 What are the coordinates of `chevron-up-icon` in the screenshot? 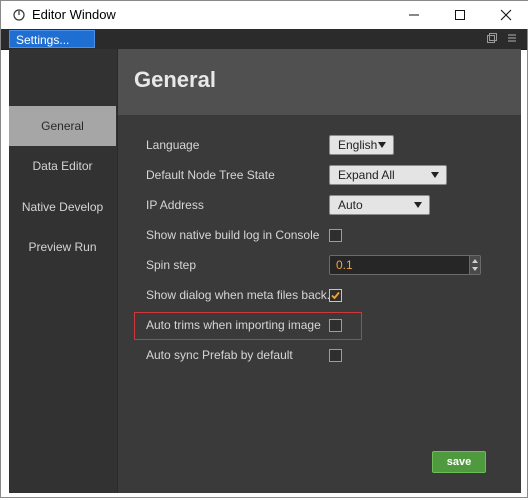 It's located at (475, 261).